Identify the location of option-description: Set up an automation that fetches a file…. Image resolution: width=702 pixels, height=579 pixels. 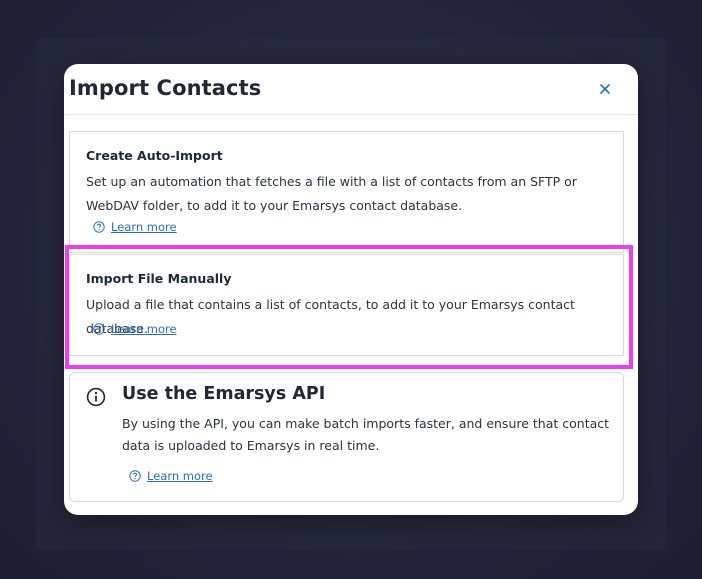
(331, 193).